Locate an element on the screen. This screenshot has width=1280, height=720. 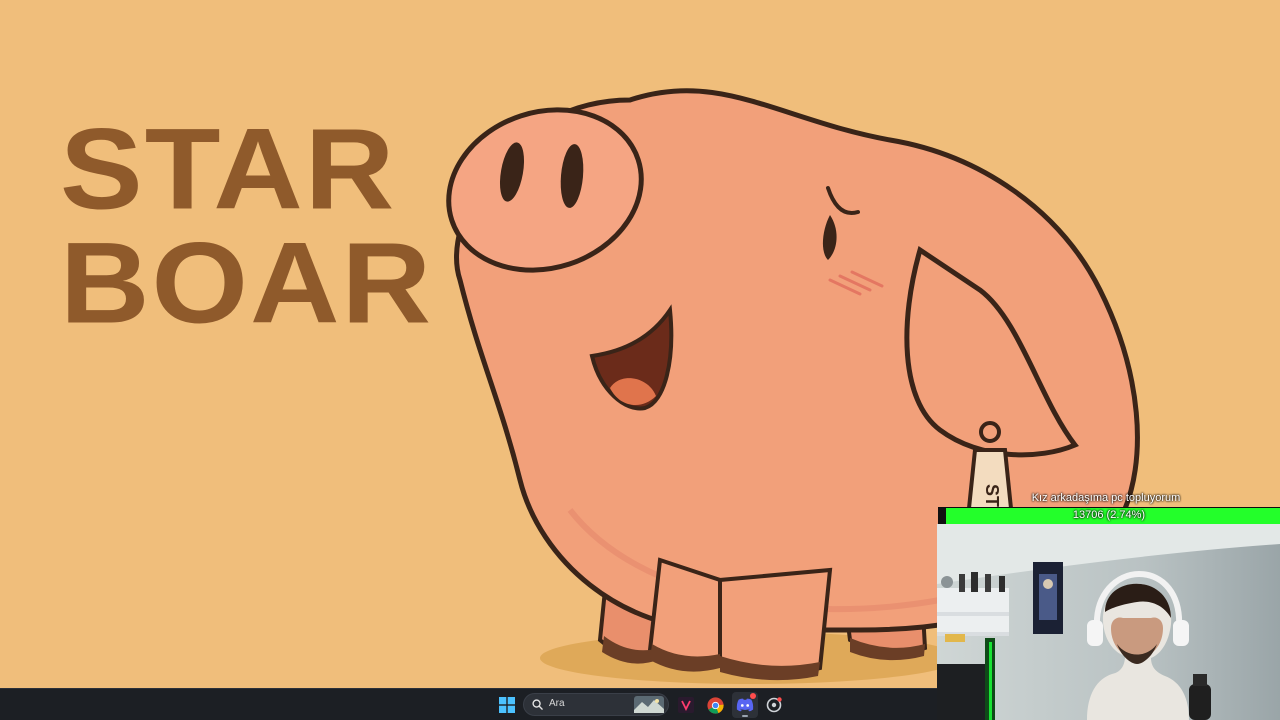
taskbar-app-v is located at coordinates (686, 705).